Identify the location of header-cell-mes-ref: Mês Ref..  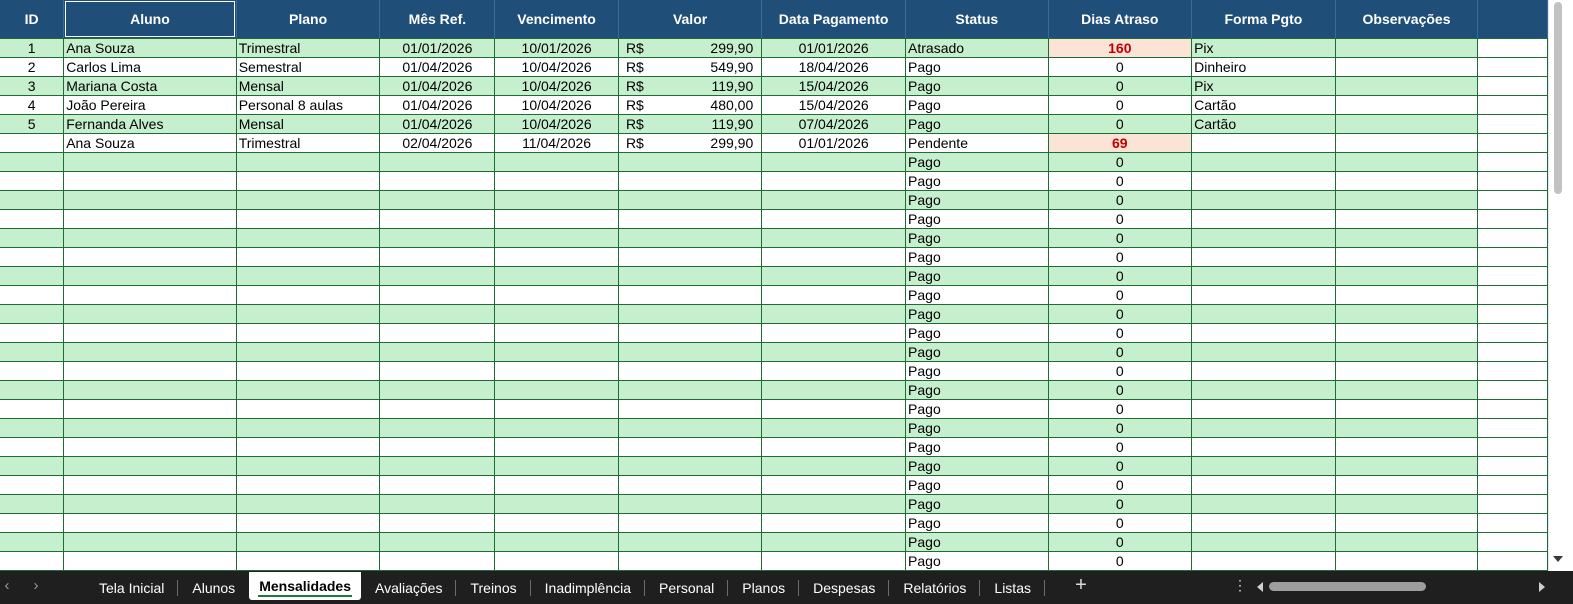
(437, 19).